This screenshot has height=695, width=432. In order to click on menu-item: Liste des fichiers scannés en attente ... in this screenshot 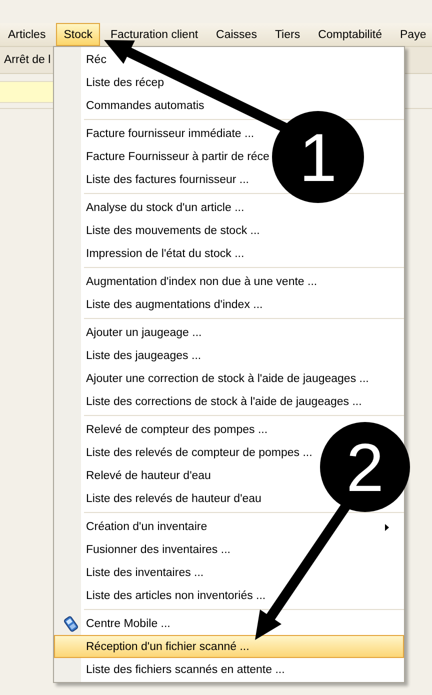, I will do `click(185, 670)`.